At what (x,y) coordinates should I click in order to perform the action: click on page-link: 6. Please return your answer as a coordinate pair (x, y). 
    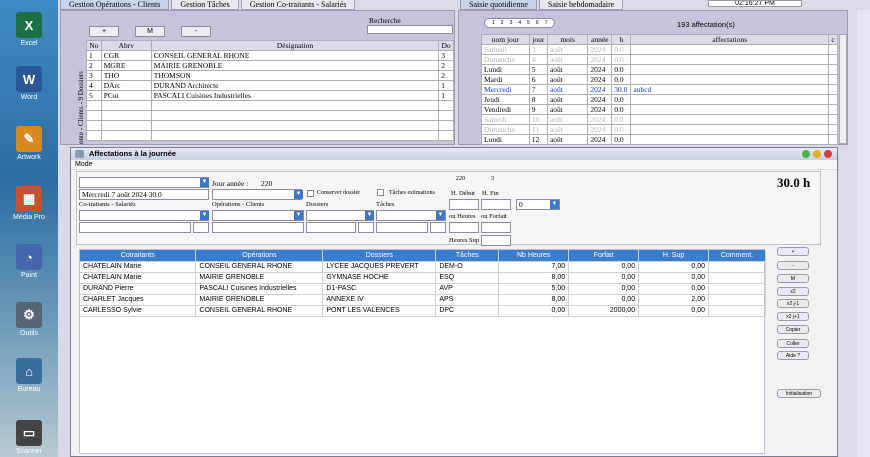
    Looking at the image, I should click on (537, 23).